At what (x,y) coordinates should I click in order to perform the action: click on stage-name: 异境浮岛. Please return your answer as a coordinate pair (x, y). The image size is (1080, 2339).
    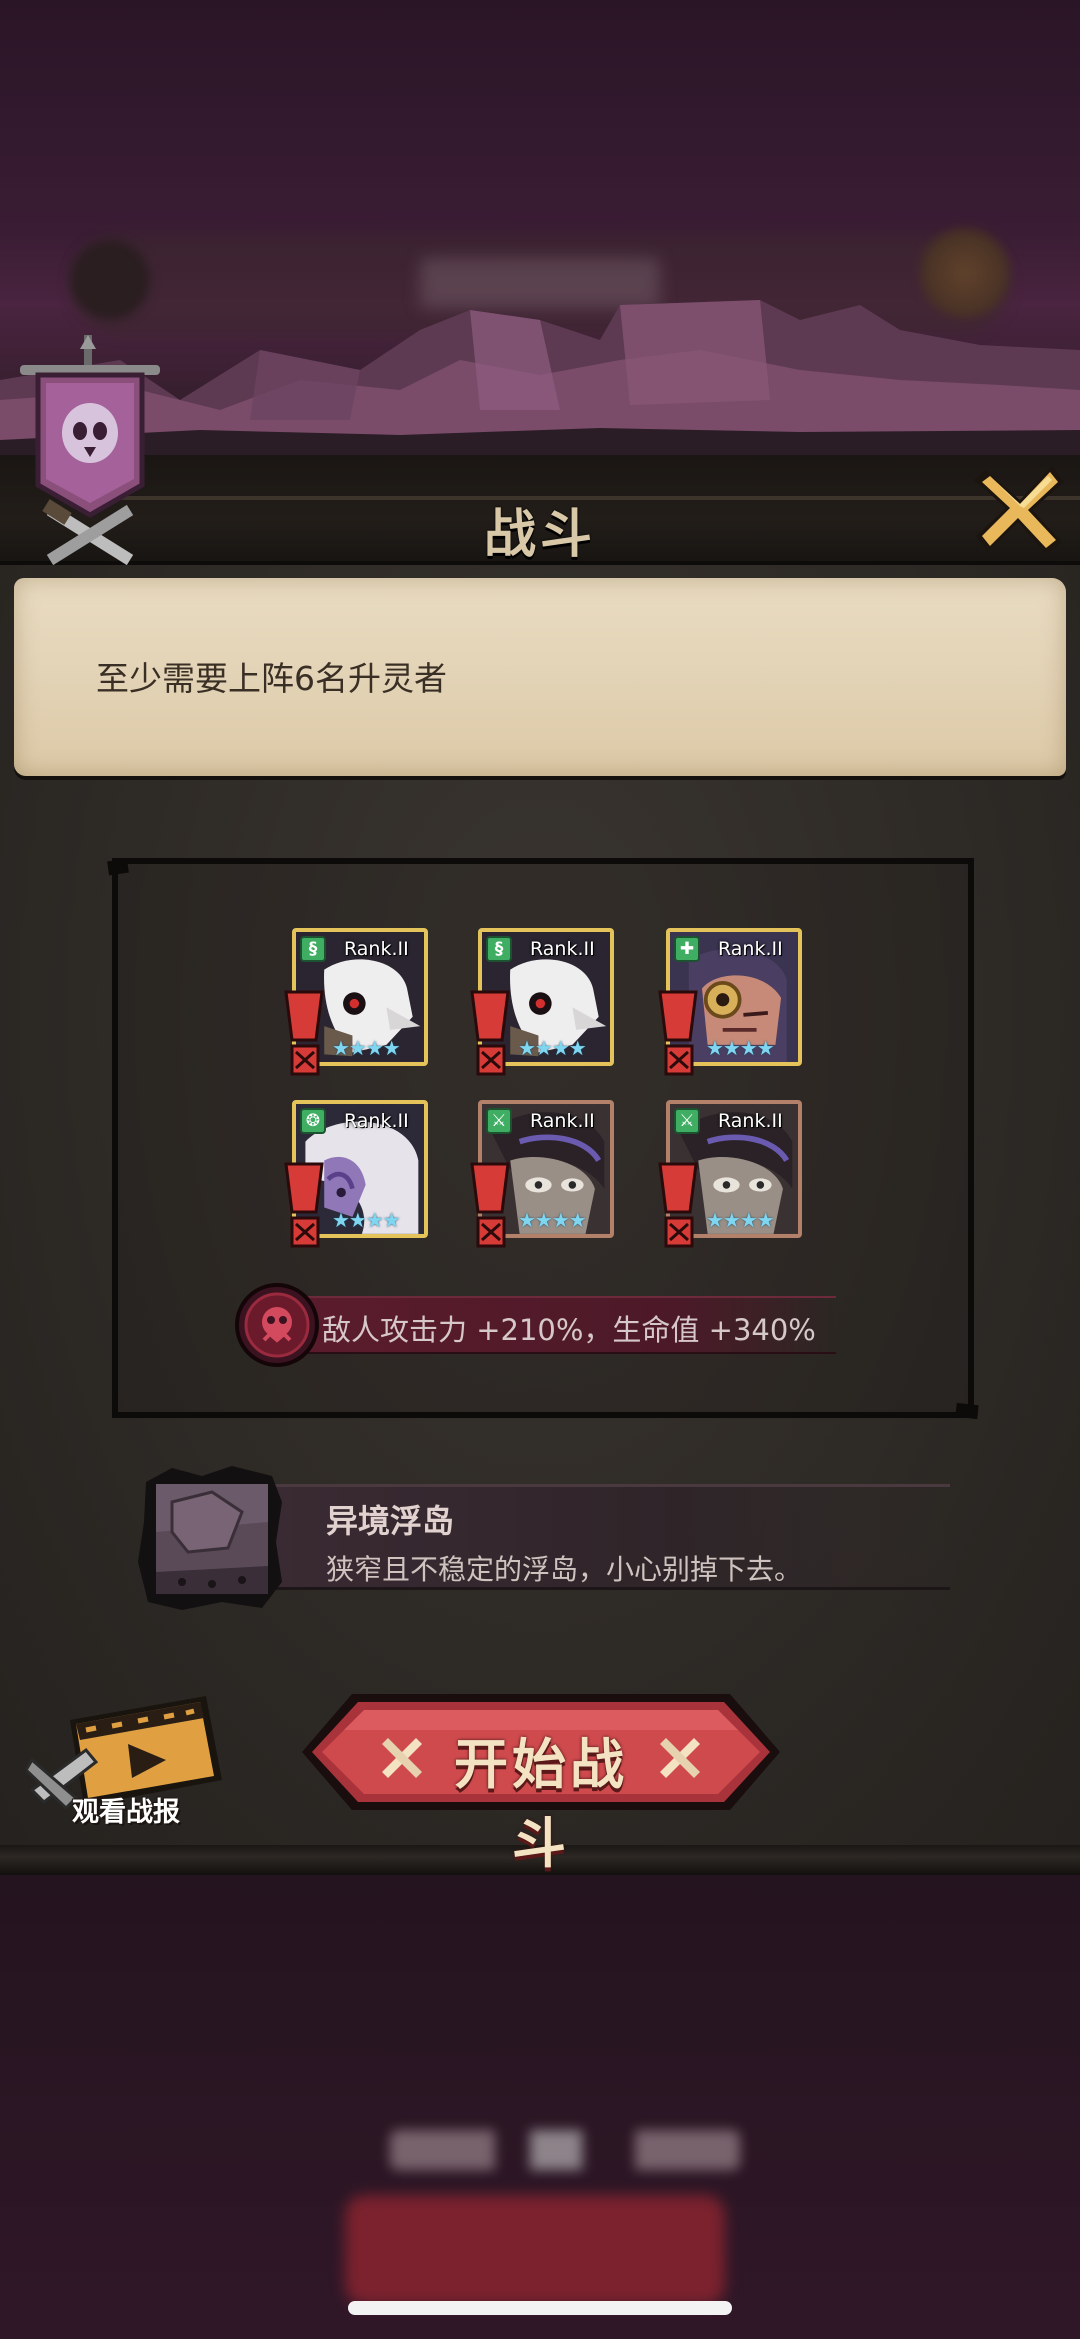
    Looking at the image, I should click on (390, 1521).